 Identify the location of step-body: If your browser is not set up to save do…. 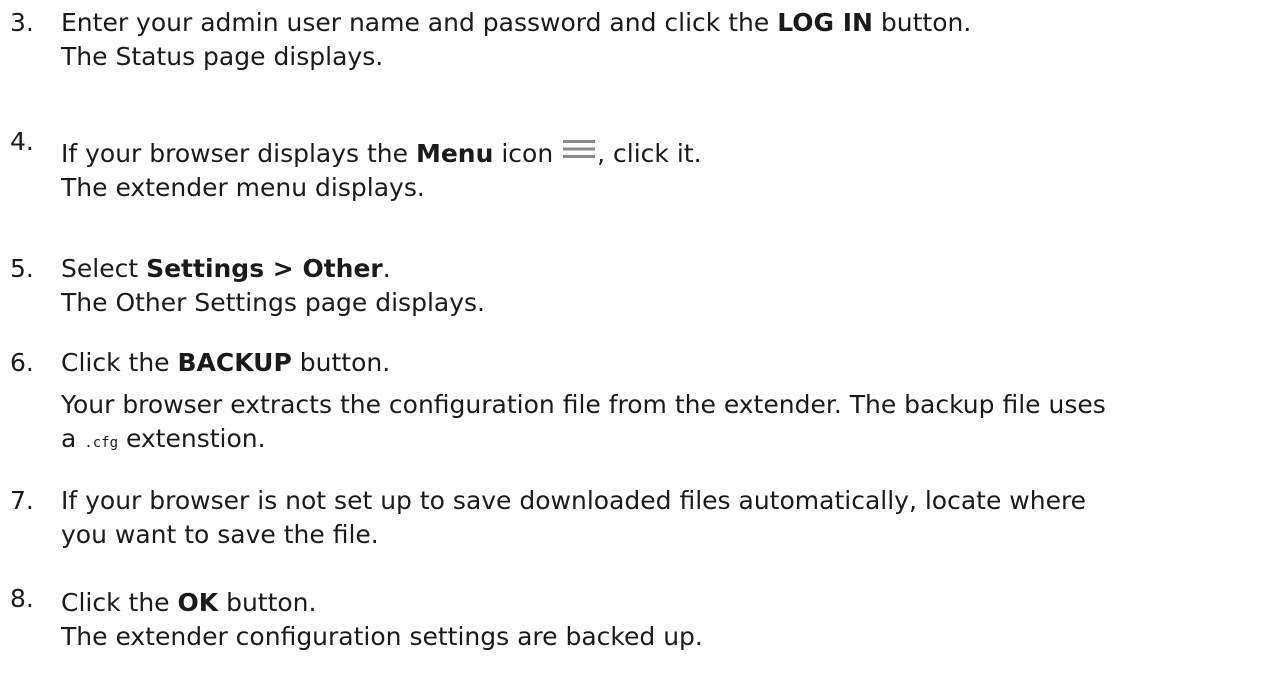
(656, 518).